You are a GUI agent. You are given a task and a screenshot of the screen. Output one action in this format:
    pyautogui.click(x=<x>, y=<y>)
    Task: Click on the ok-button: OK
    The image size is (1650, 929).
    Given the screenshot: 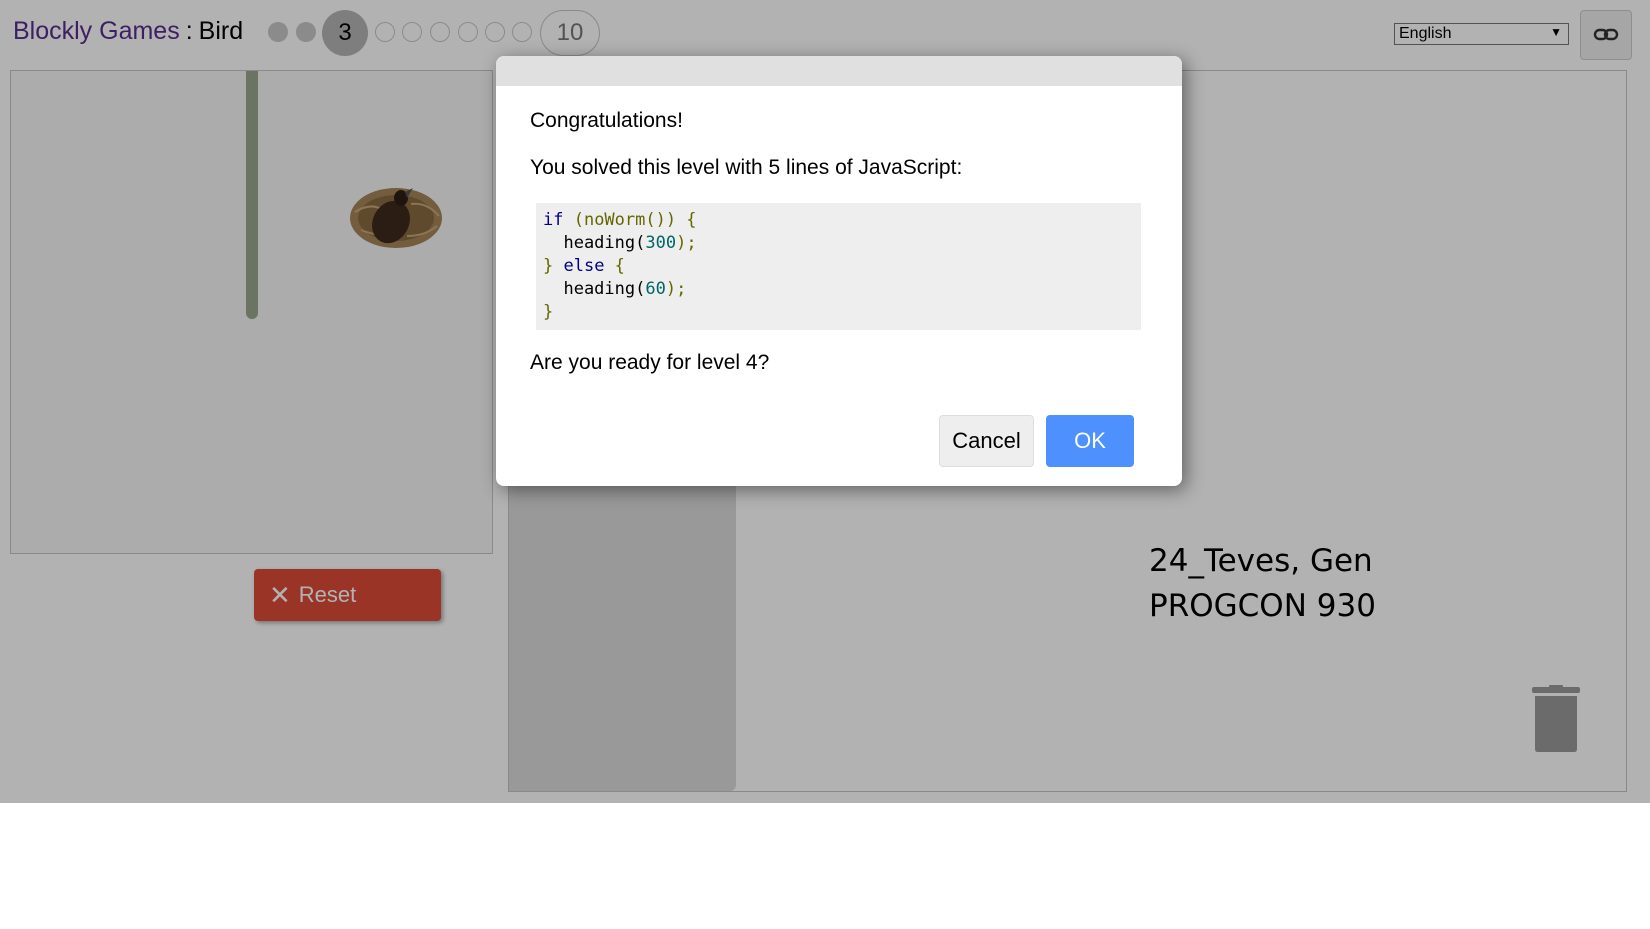 What is the action you would take?
    pyautogui.click(x=1090, y=441)
    